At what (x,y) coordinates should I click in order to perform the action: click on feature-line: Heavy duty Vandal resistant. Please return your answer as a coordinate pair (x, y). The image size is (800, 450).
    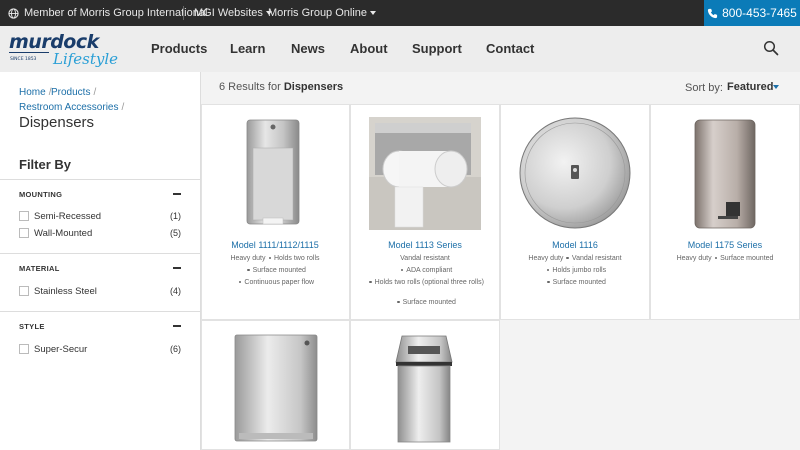
    Looking at the image, I should click on (575, 259).